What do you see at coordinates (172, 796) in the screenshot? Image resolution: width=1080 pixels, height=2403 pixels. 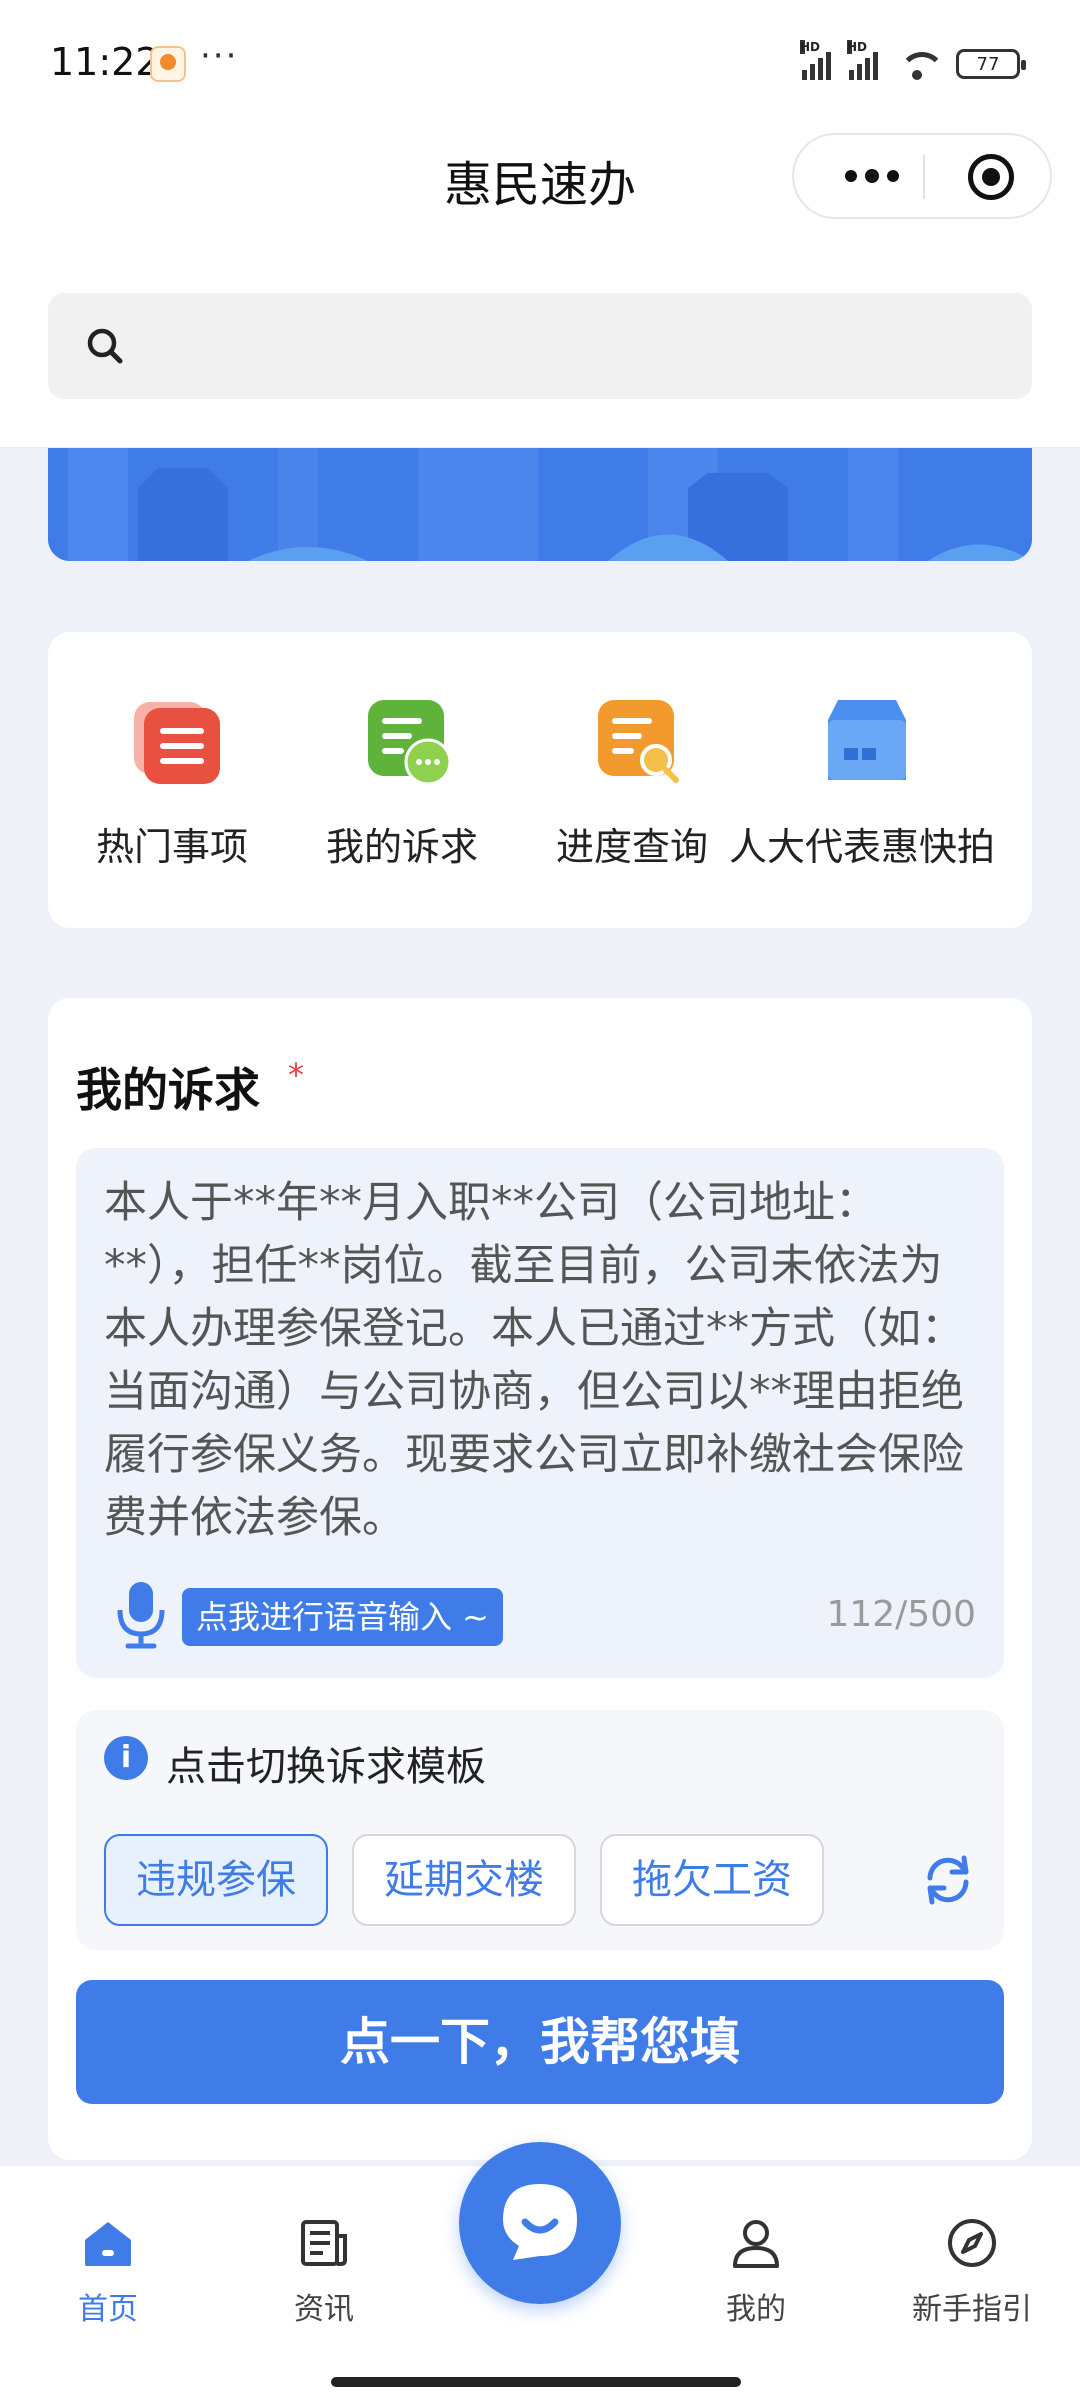 I see `quick-item-hot-items: 热门事项` at bounding box center [172, 796].